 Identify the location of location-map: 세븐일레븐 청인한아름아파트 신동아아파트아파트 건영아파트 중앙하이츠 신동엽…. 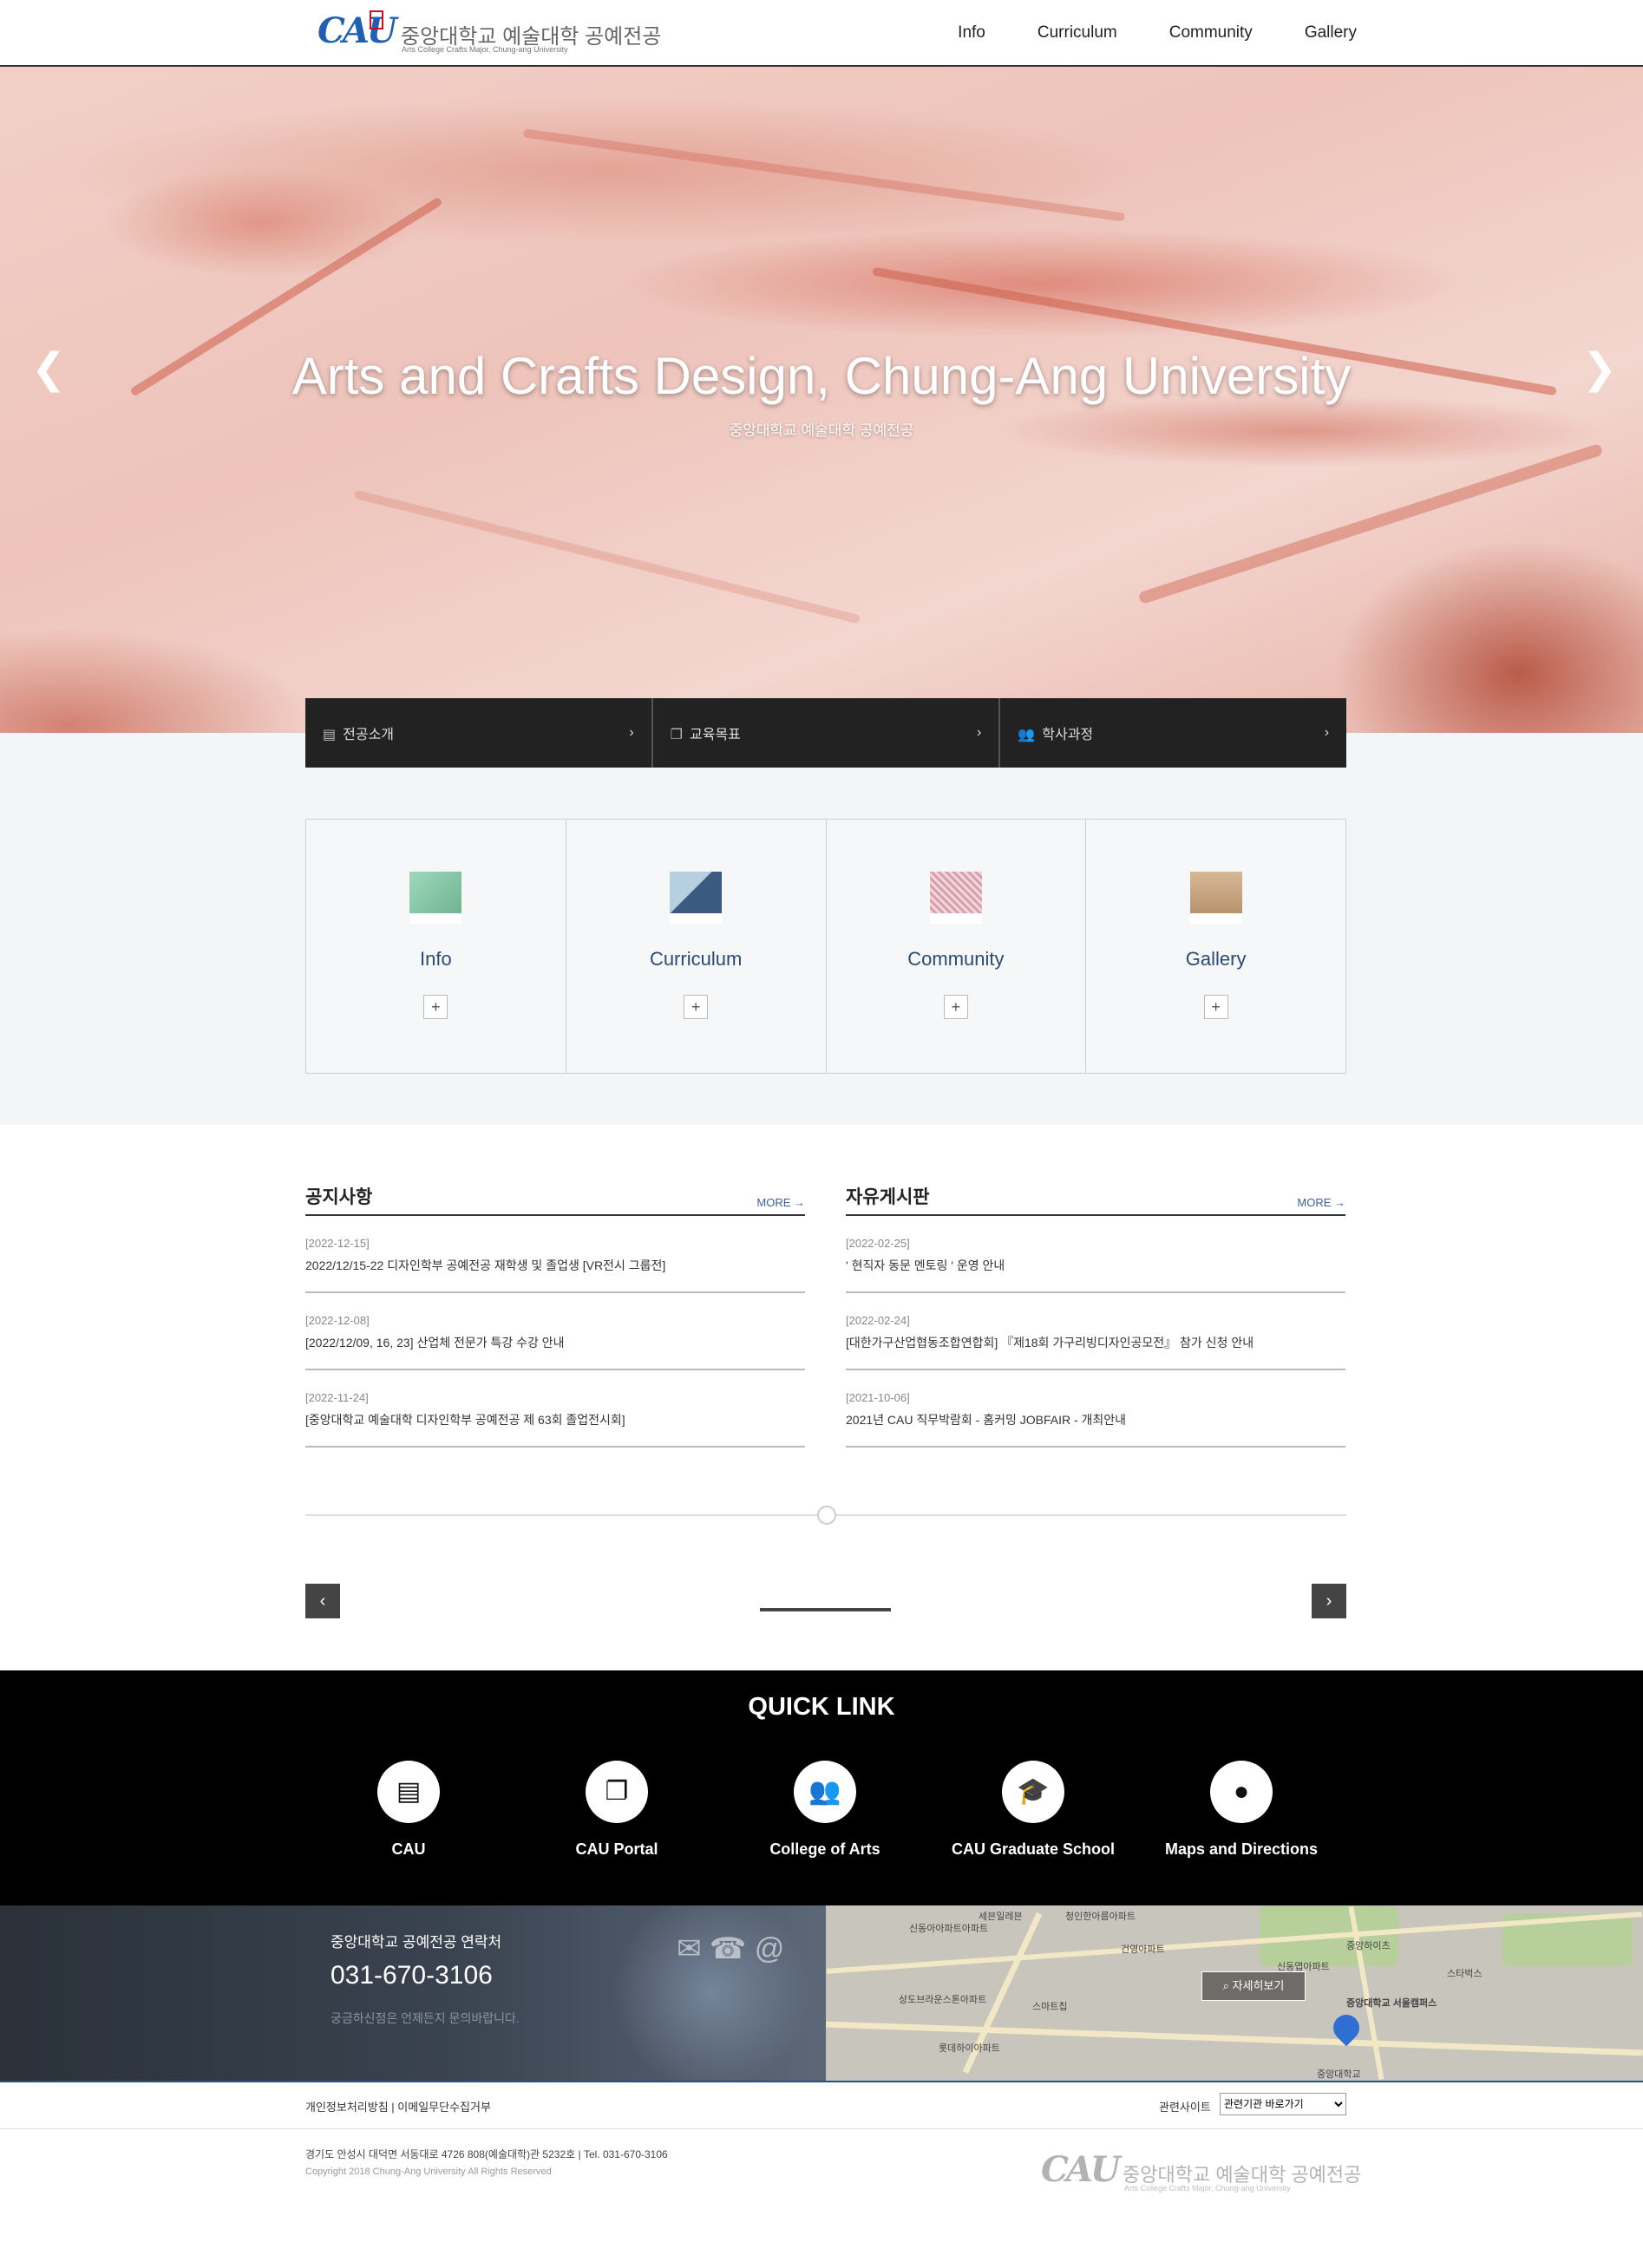
(1234, 1993).